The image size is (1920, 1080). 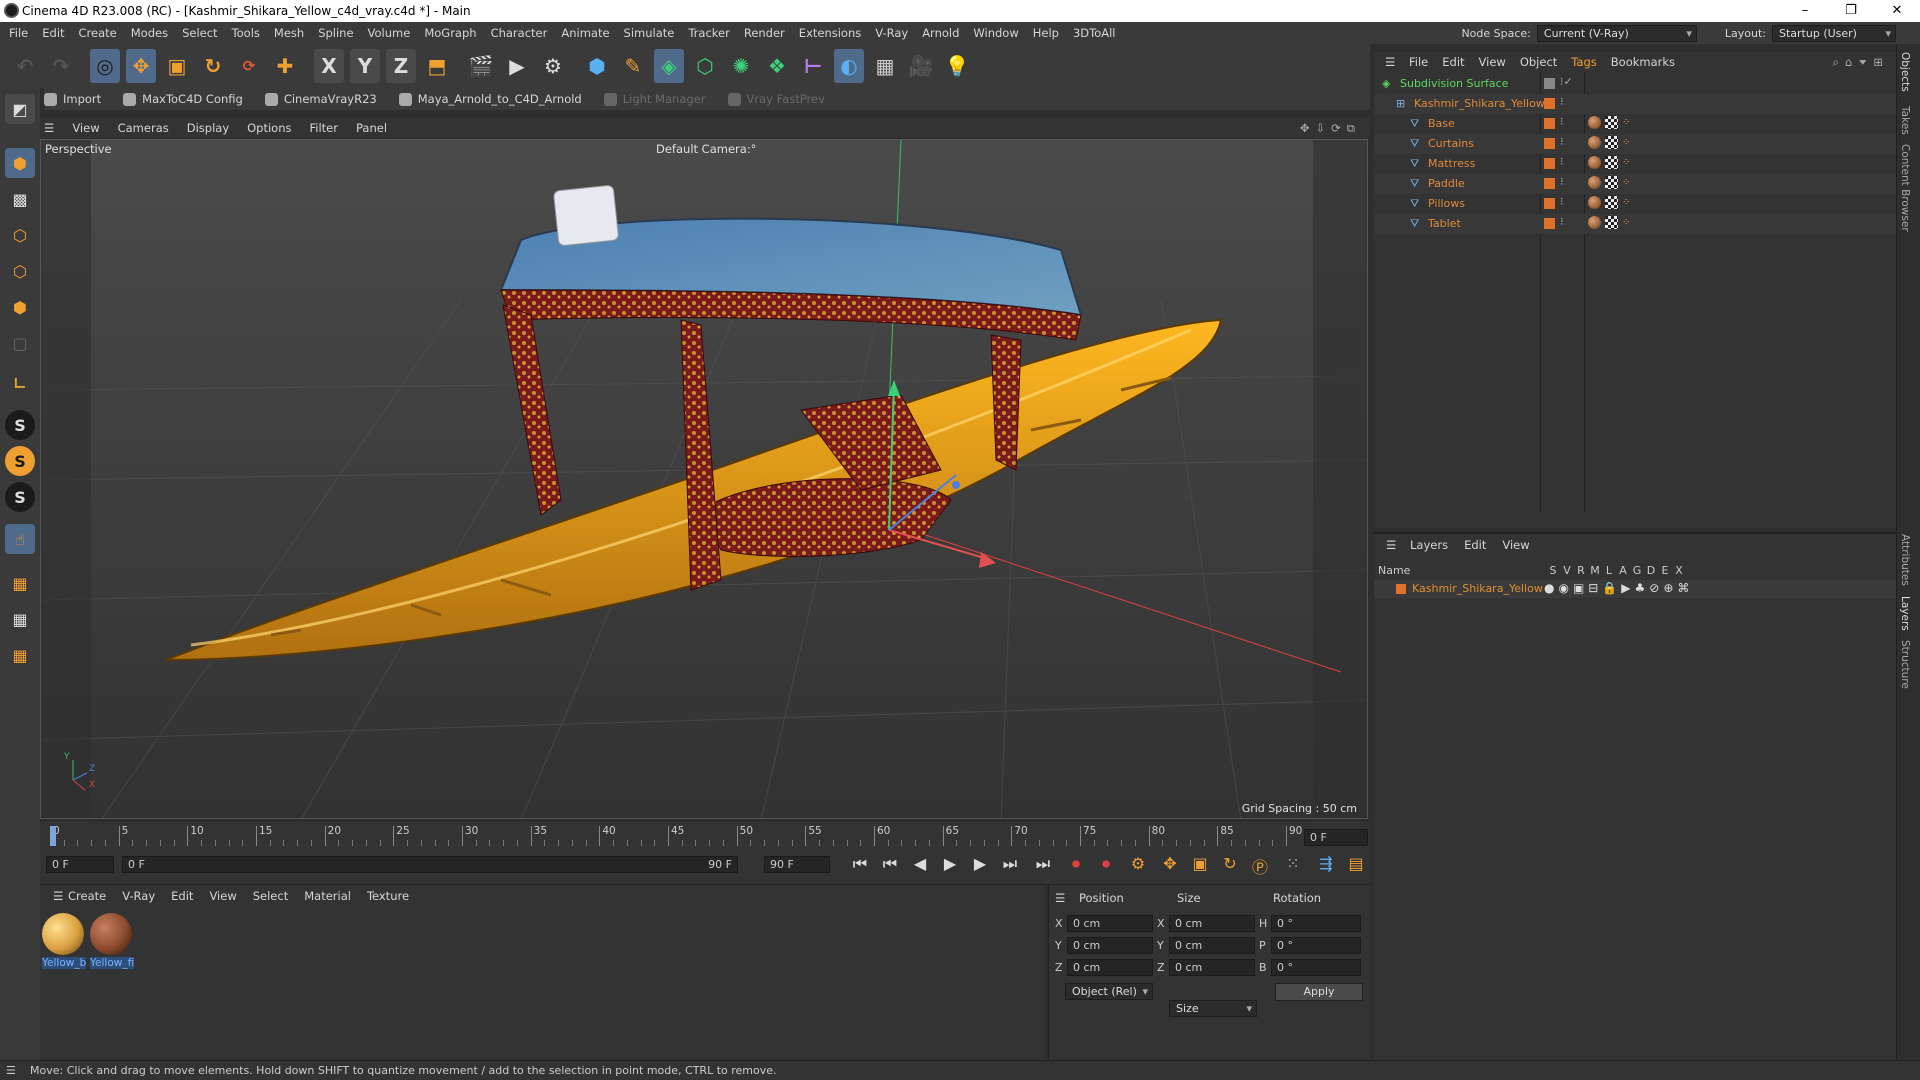 What do you see at coordinates (213, 66) in the screenshot?
I see `rotate-tool-icon: ↻` at bounding box center [213, 66].